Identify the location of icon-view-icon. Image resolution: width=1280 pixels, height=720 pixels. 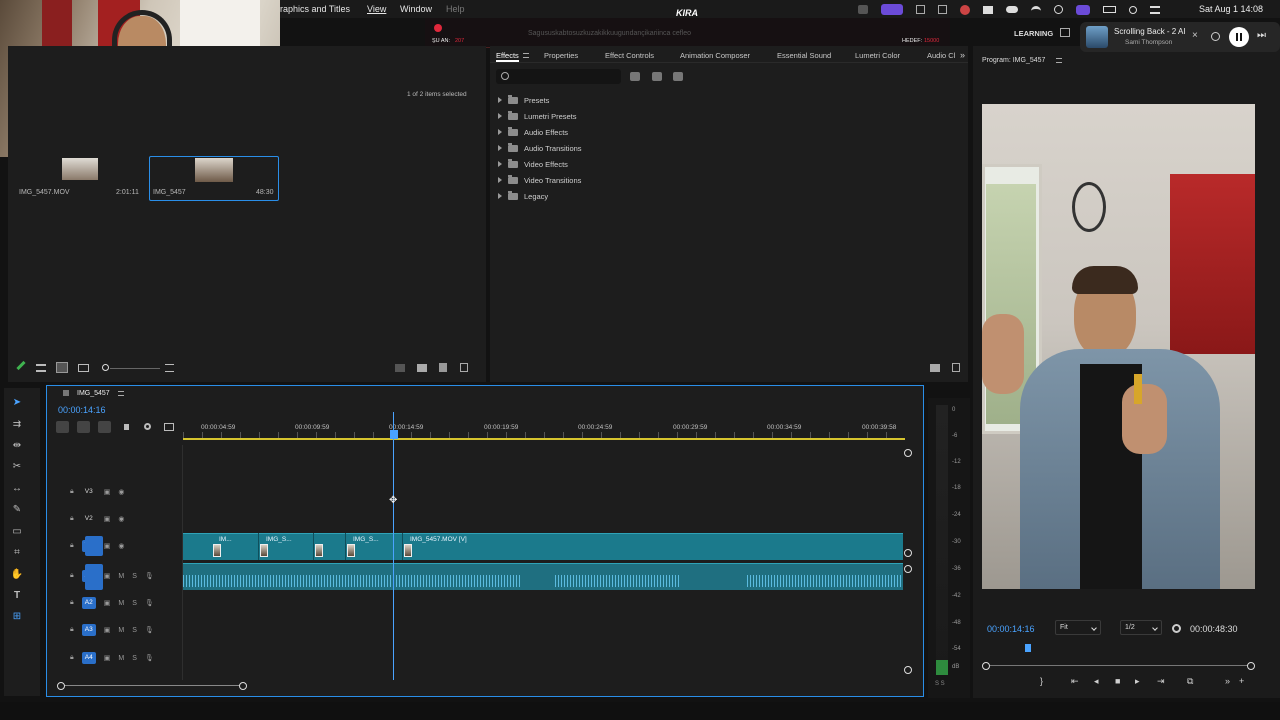
(62, 367).